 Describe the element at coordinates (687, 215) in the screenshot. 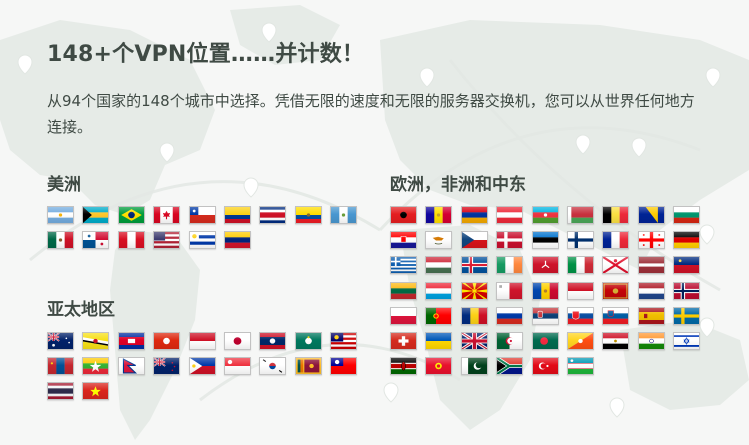

I see `bulgaria-flag` at that location.